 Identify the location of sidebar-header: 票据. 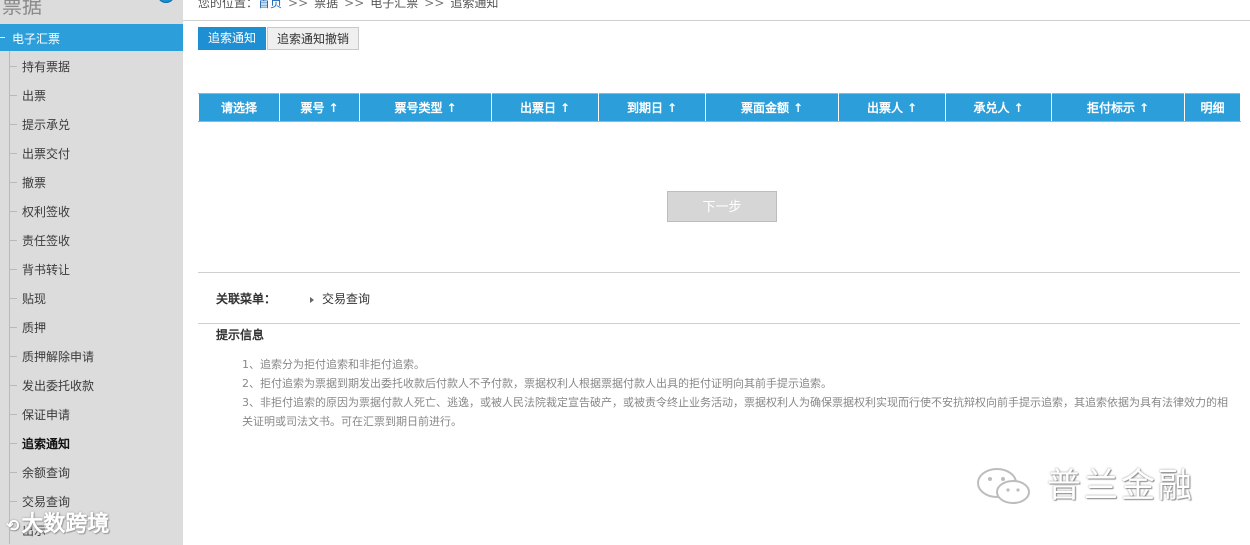
(91, 11).